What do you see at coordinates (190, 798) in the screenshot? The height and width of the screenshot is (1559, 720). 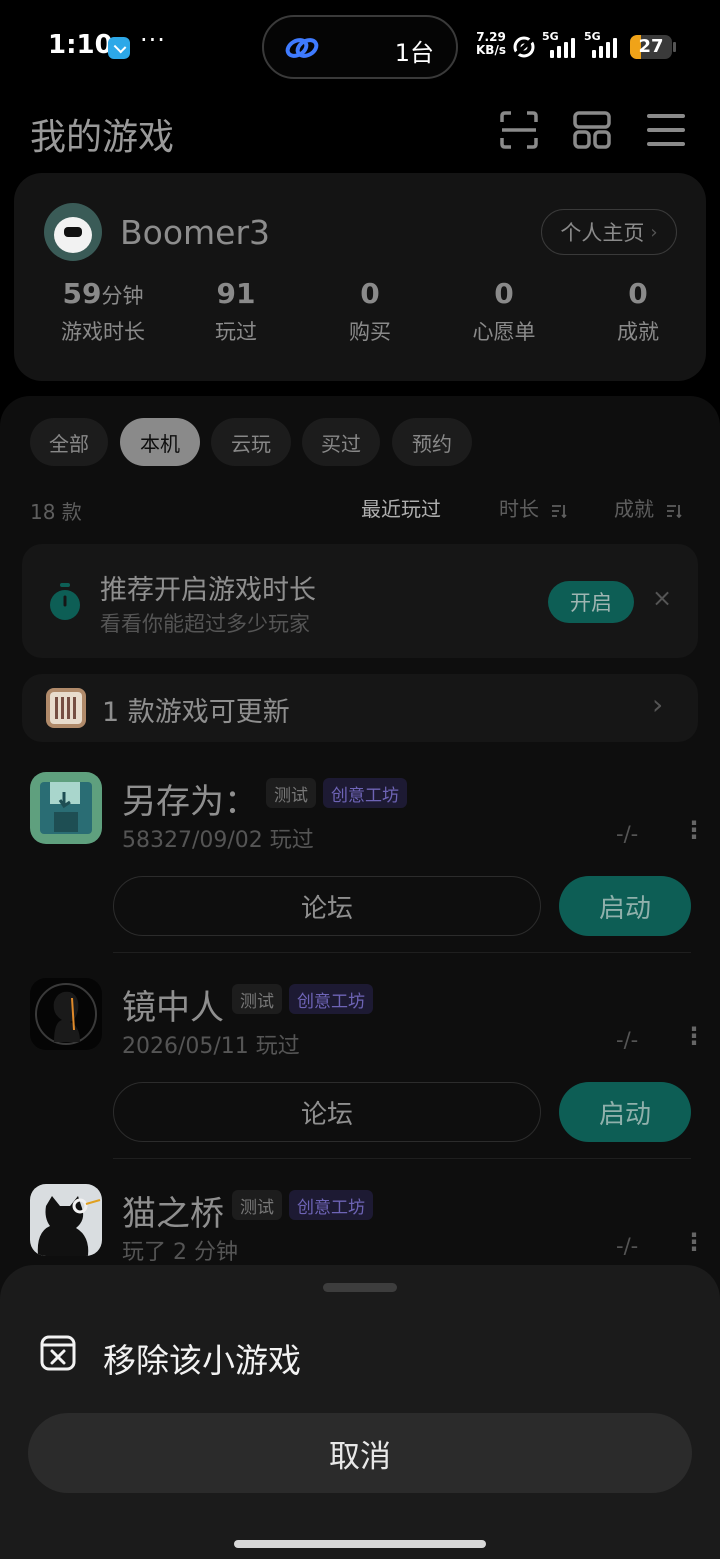 I see `game-title: 另存为：` at bounding box center [190, 798].